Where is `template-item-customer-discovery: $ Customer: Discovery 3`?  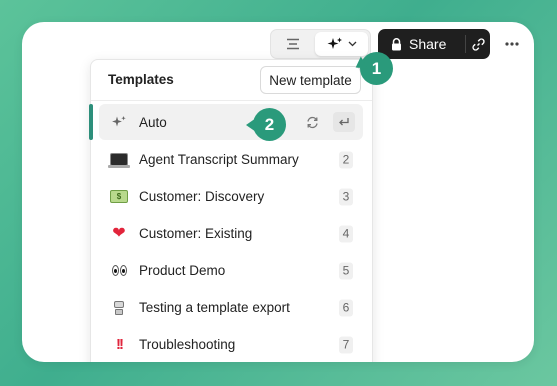 template-item-customer-discovery: $ Customer: Discovery 3 is located at coordinates (231, 196).